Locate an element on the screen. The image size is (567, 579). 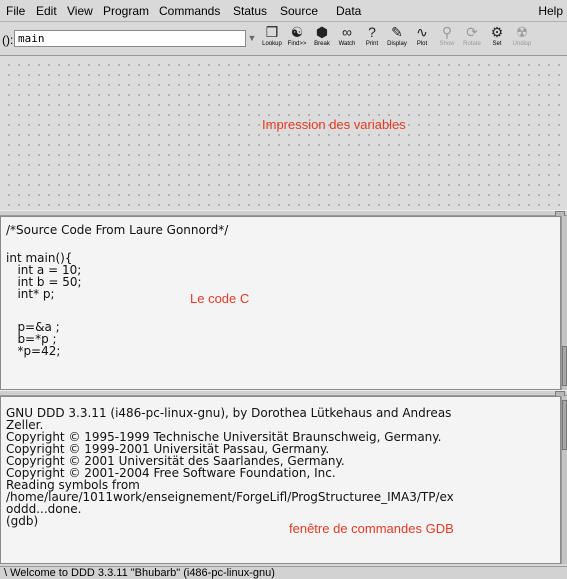
question-icon: ? is located at coordinates (372, 32).